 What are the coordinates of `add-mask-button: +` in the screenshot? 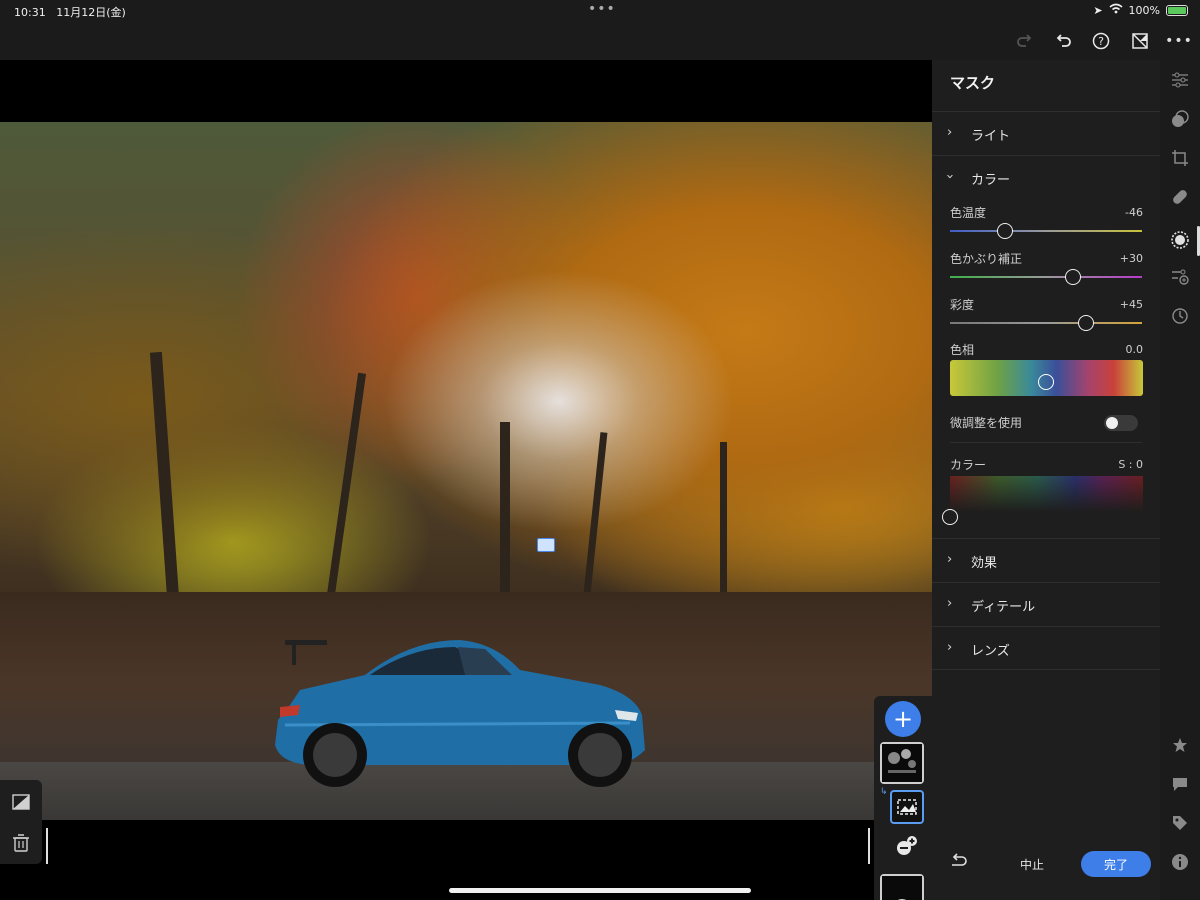 It's located at (903, 719).